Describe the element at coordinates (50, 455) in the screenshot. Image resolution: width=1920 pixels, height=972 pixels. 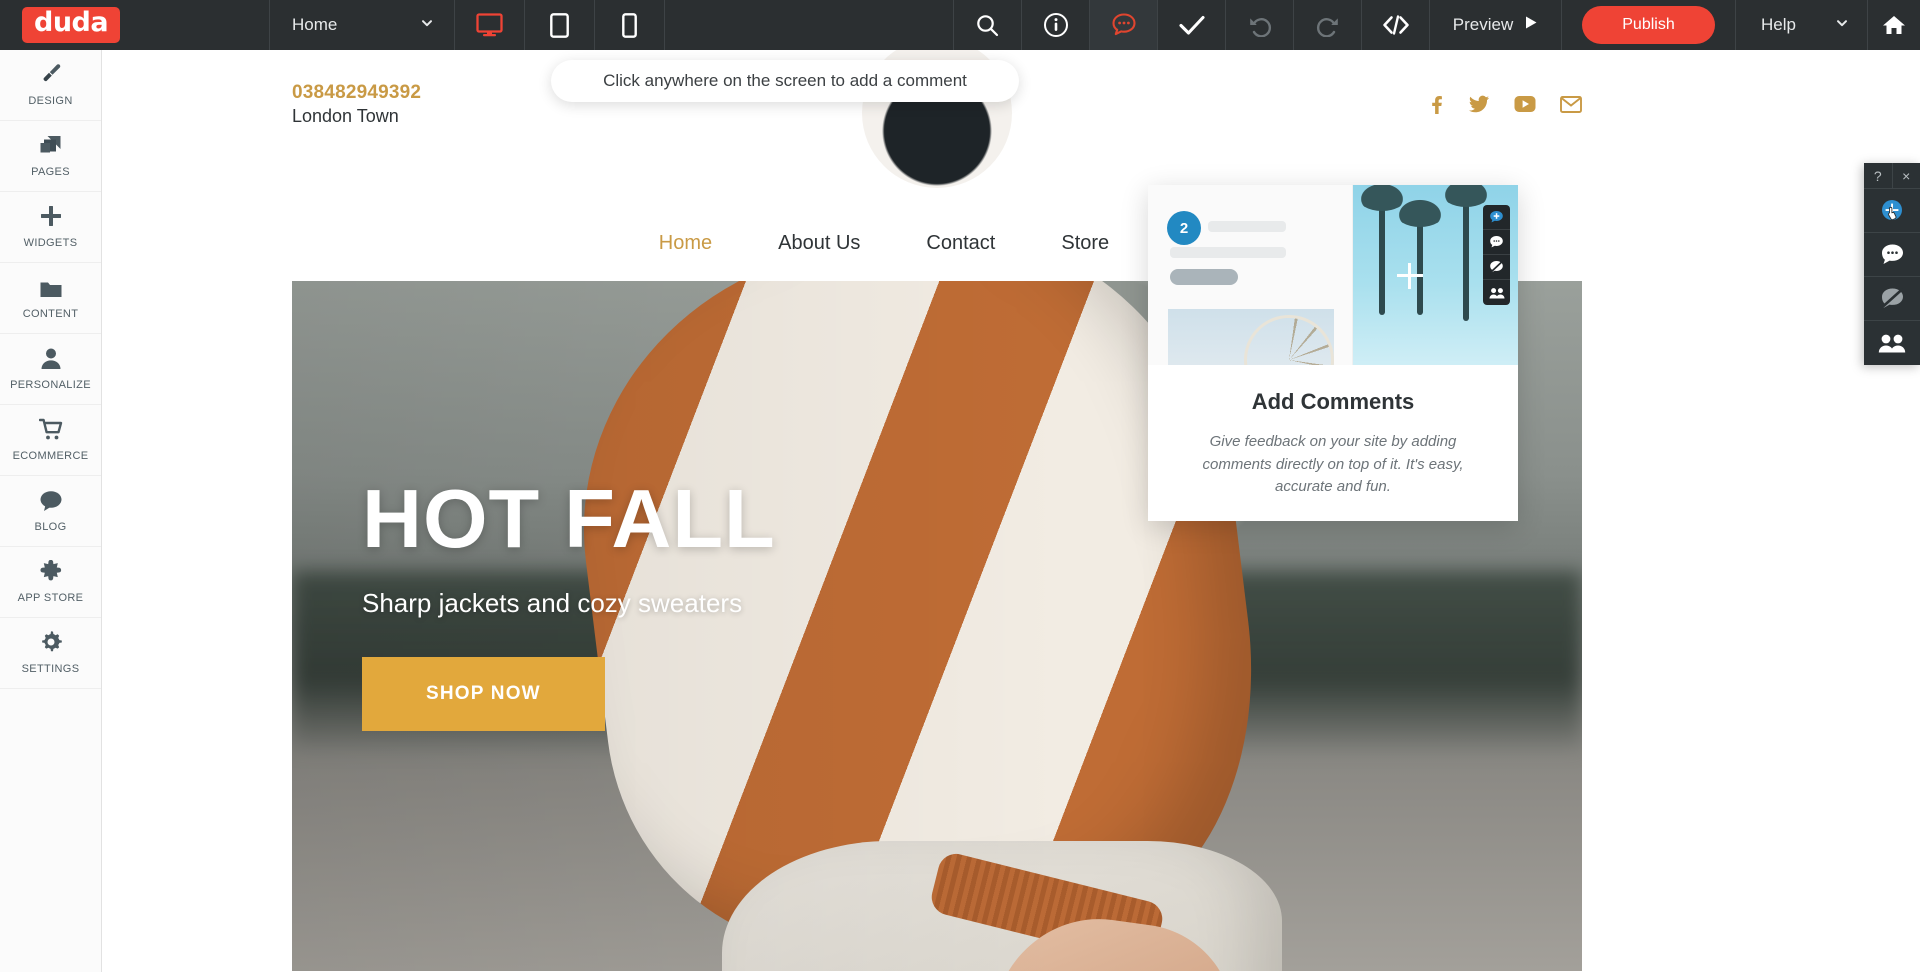
I see `sidebar-item-label: ECOMMERCE` at that location.